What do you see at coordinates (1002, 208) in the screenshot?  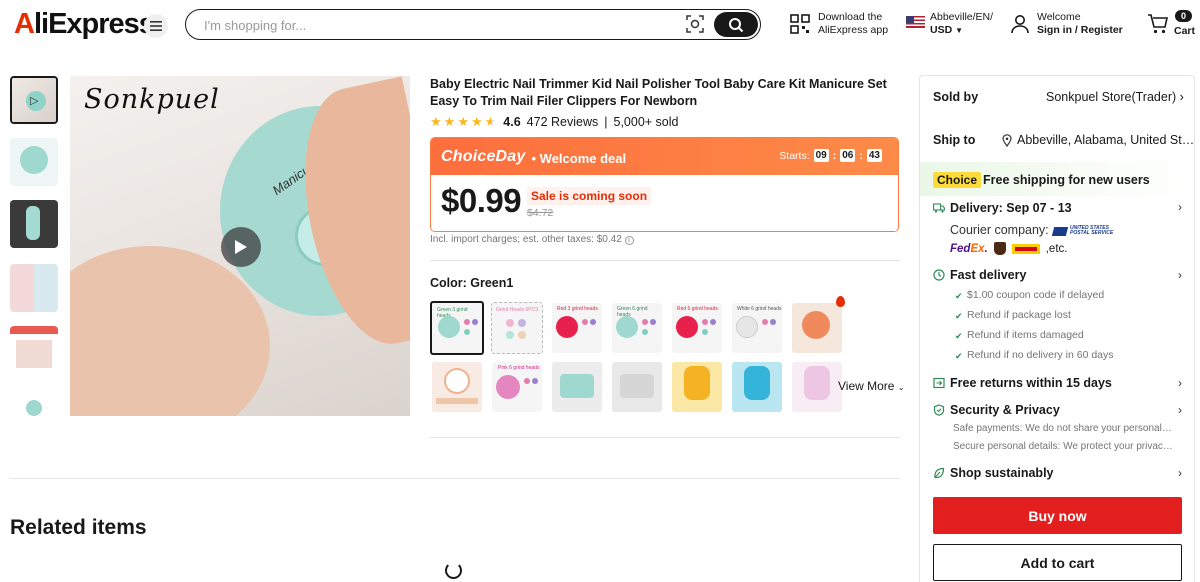 I see `delivery-row: Delivery: Sep 07 - 13` at bounding box center [1002, 208].